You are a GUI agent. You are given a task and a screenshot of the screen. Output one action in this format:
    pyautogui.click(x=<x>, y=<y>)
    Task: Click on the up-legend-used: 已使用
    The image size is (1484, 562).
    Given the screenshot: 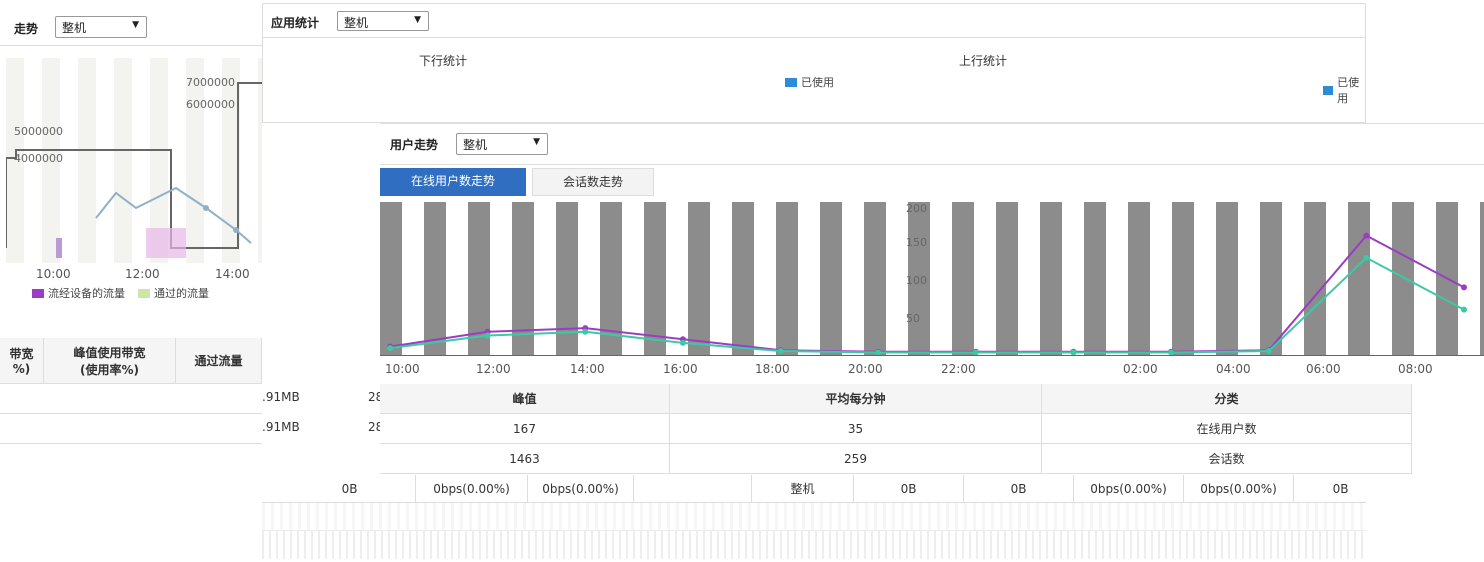 What is the action you would take?
    pyautogui.click(x=1344, y=90)
    